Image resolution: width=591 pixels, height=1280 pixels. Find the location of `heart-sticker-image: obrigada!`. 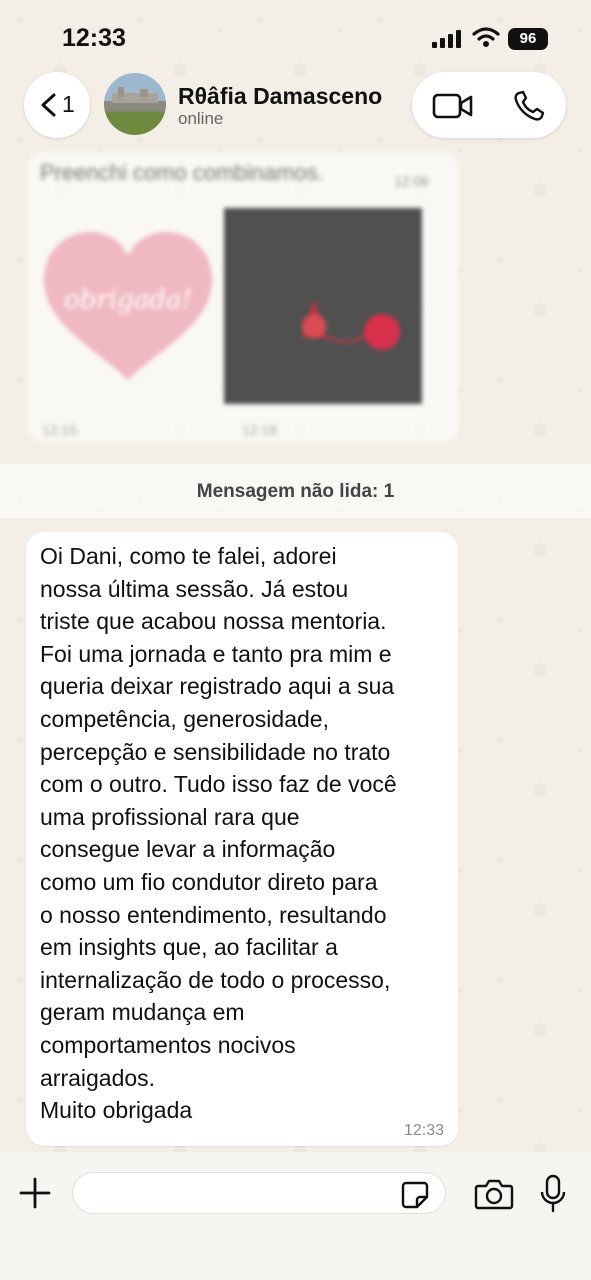

heart-sticker-image: obrigada! is located at coordinates (128, 300).